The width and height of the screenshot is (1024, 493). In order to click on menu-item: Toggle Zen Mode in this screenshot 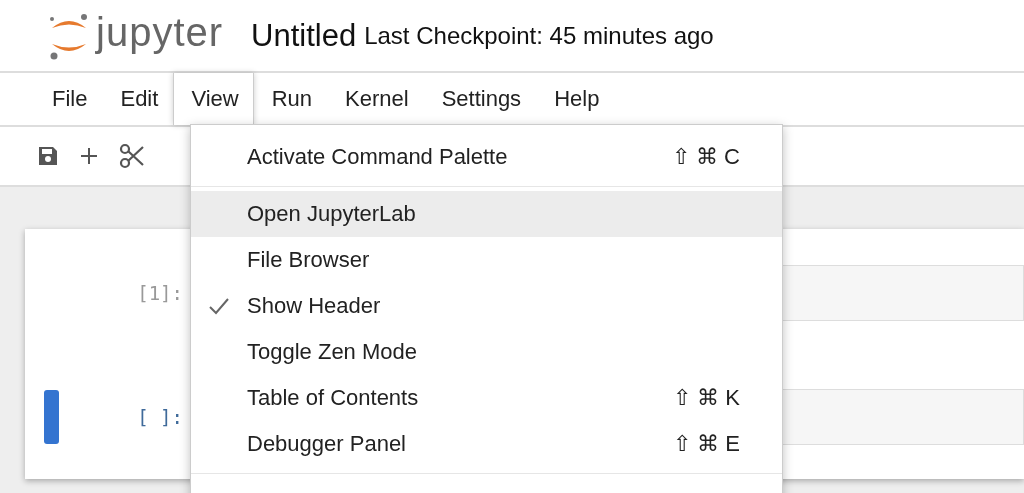, I will do `click(486, 352)`.